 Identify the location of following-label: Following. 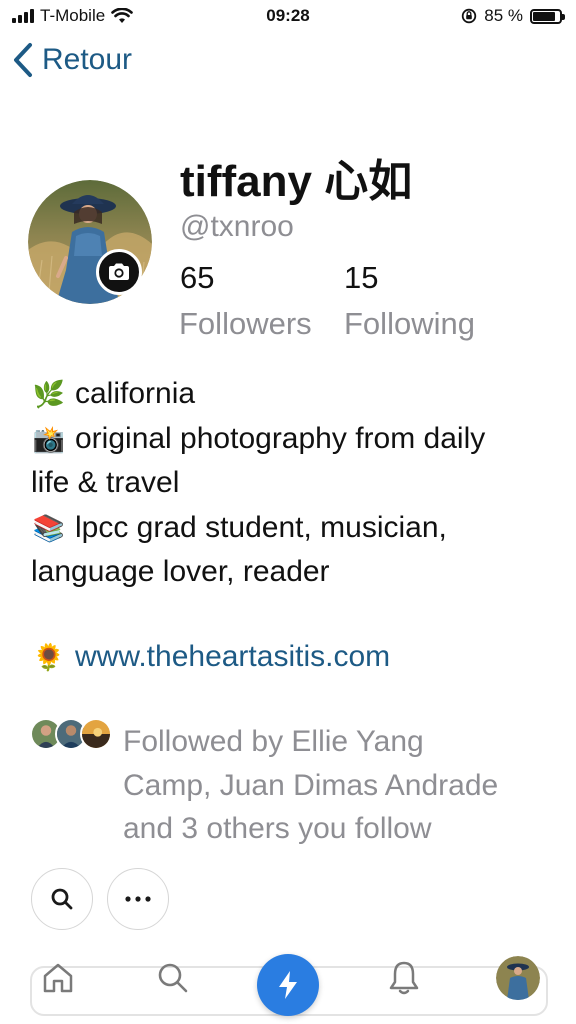
(409, 324).